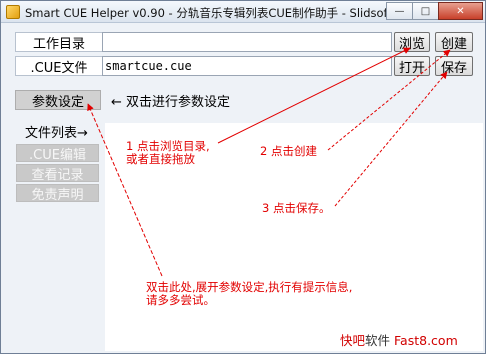  I want to click on arrow-to-save, so click(391, 139).